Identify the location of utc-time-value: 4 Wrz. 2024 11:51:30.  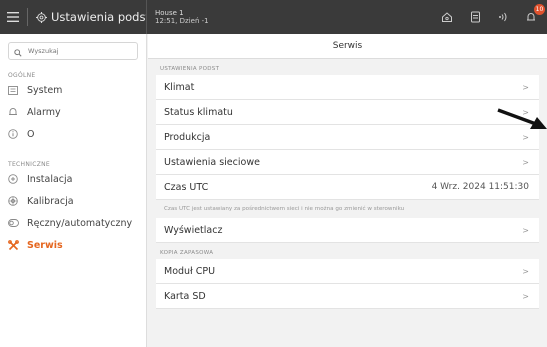
(480, 187).